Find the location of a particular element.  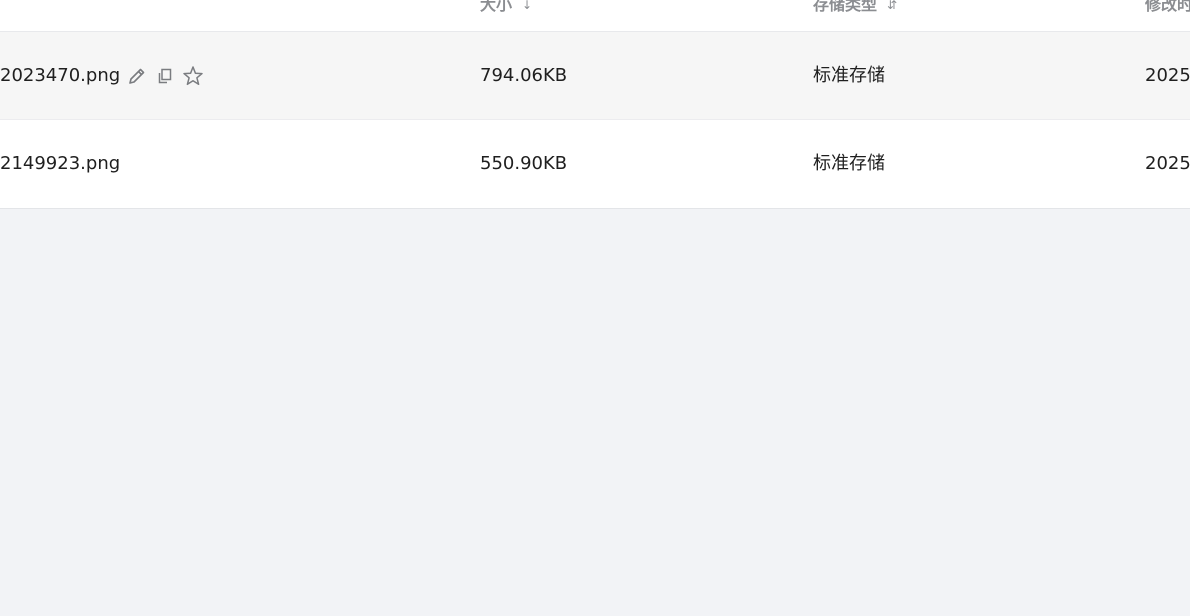

arrow-down-icon: ↓ is located at coordinates (527, 8).